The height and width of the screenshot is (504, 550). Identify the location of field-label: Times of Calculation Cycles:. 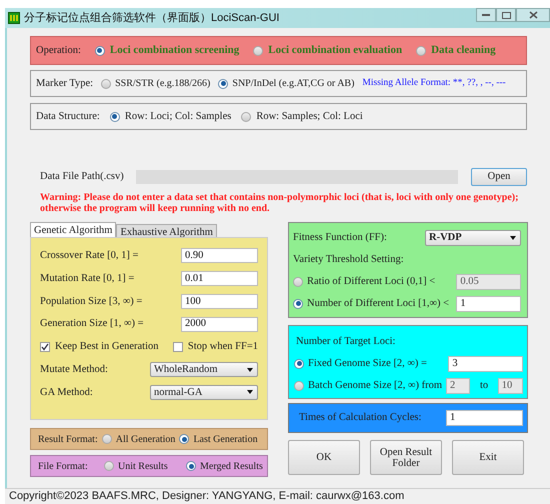
(360, 418).